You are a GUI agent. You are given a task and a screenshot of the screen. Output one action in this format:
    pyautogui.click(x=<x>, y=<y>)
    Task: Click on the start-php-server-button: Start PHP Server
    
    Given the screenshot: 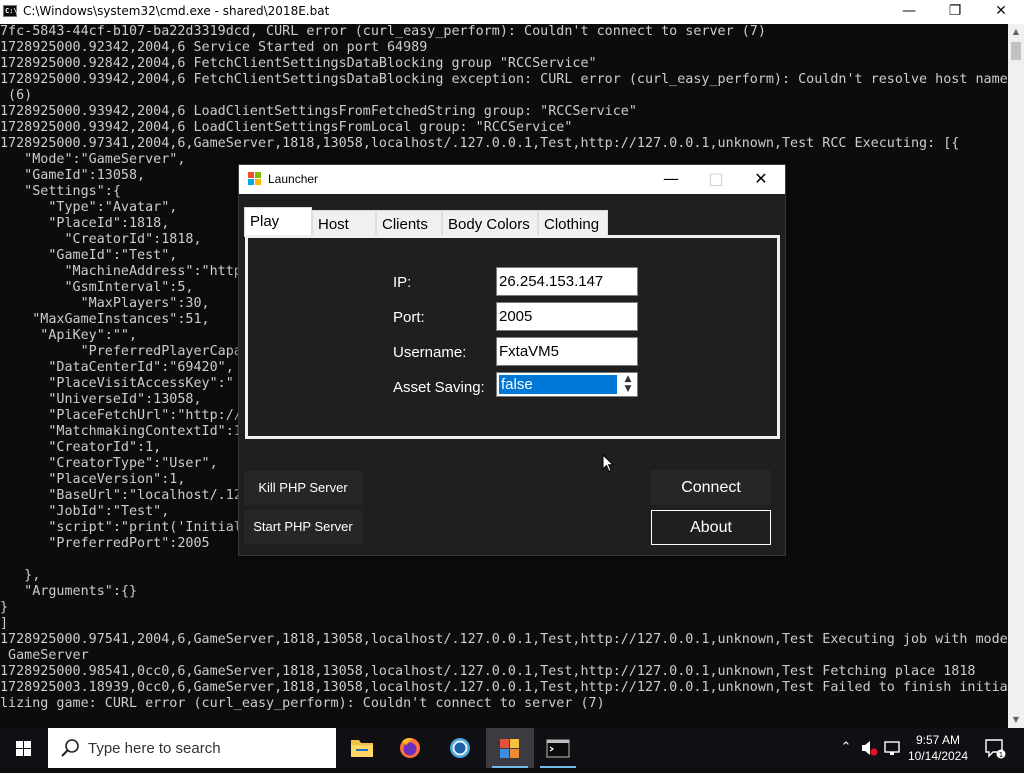 What is the action you would take?
    pyautogui.click(x=303, y=527)
    